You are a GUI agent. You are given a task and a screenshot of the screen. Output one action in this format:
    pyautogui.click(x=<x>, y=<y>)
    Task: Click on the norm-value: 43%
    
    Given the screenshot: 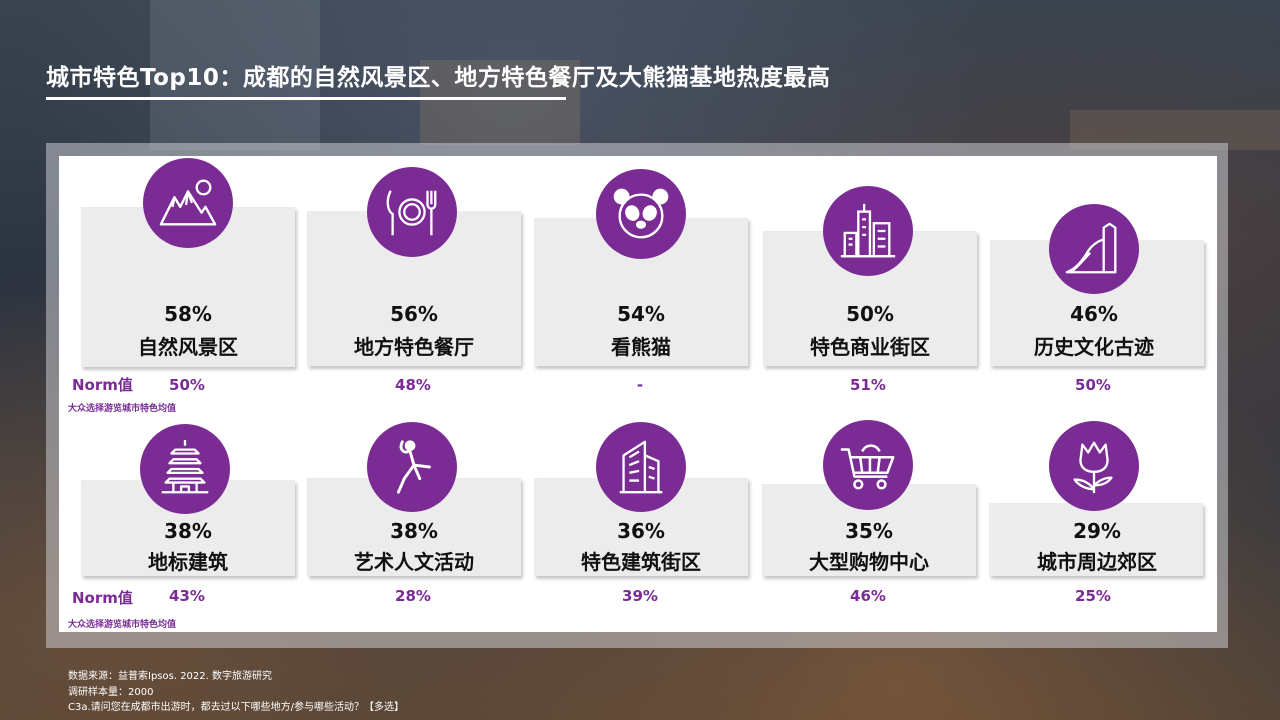 What is the action you would take?
    pyautogui.click(x=187, y=596)
    